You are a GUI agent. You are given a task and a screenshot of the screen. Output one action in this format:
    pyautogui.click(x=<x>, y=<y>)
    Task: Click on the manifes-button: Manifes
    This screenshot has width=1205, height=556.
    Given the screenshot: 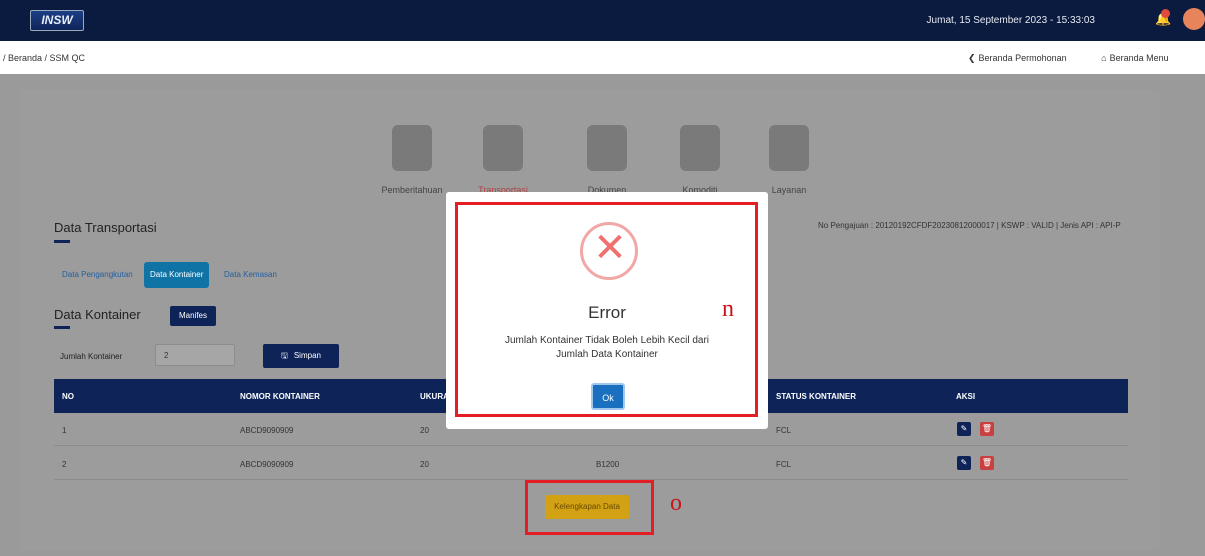 What is the action you would take?
    pyautogui.click(x=193, y=316)
    